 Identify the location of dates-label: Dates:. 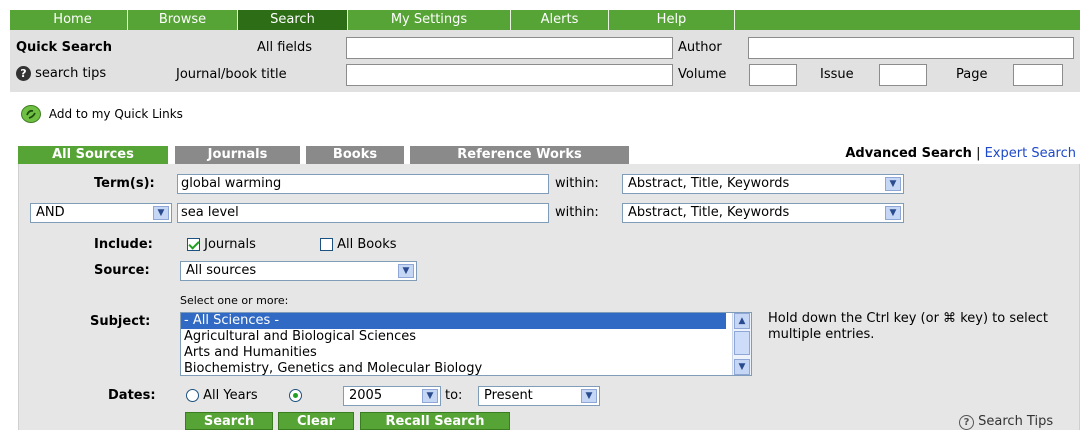
(132, 395).